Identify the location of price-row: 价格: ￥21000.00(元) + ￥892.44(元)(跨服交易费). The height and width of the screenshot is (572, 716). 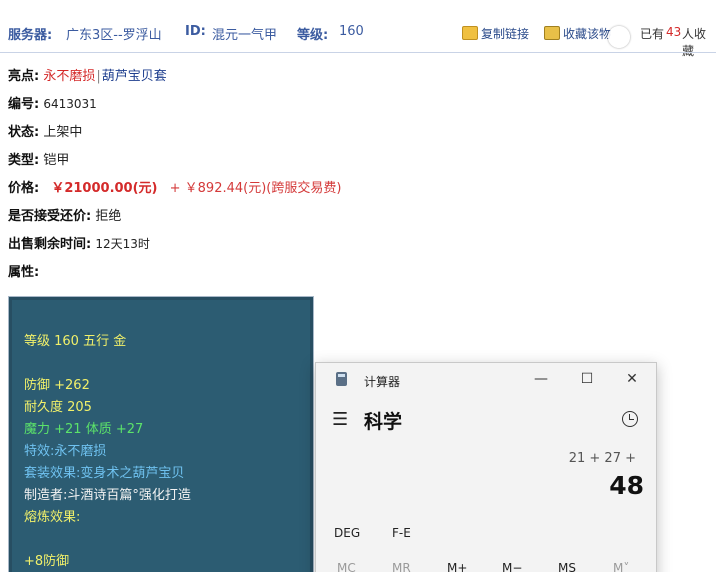
(174, 186).